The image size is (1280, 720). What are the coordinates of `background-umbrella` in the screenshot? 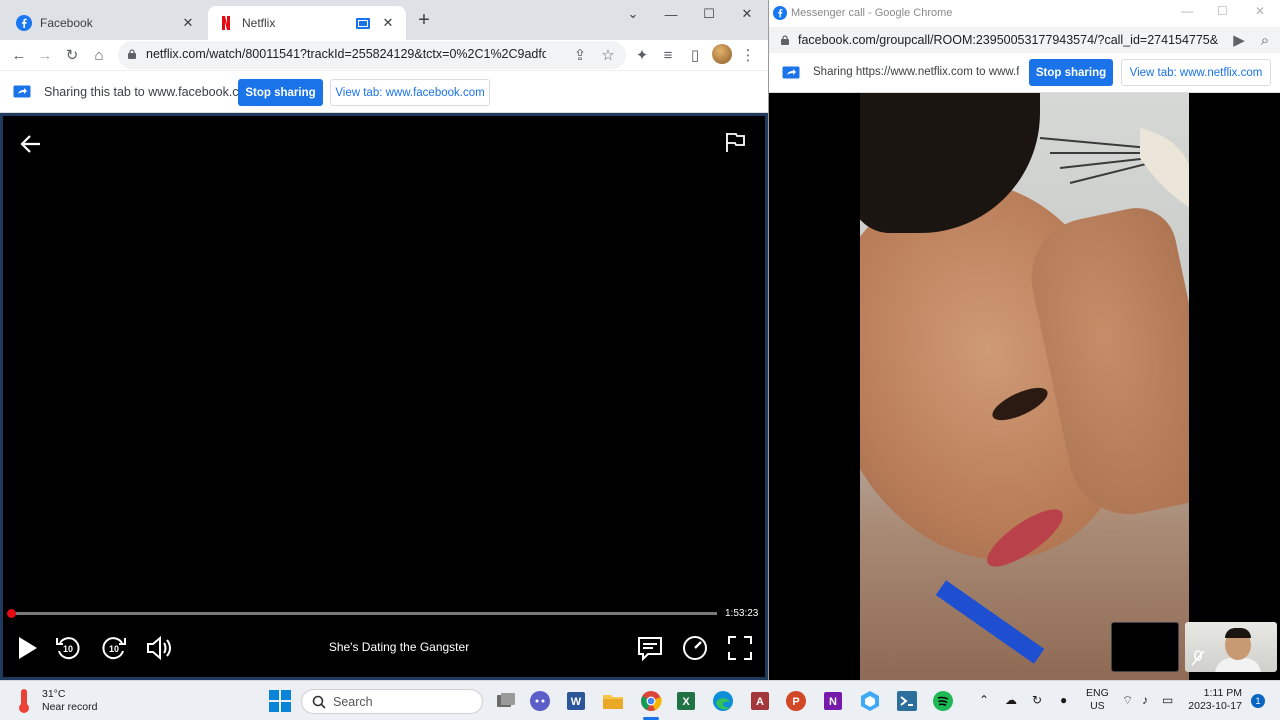 It's located at (1114, 168).